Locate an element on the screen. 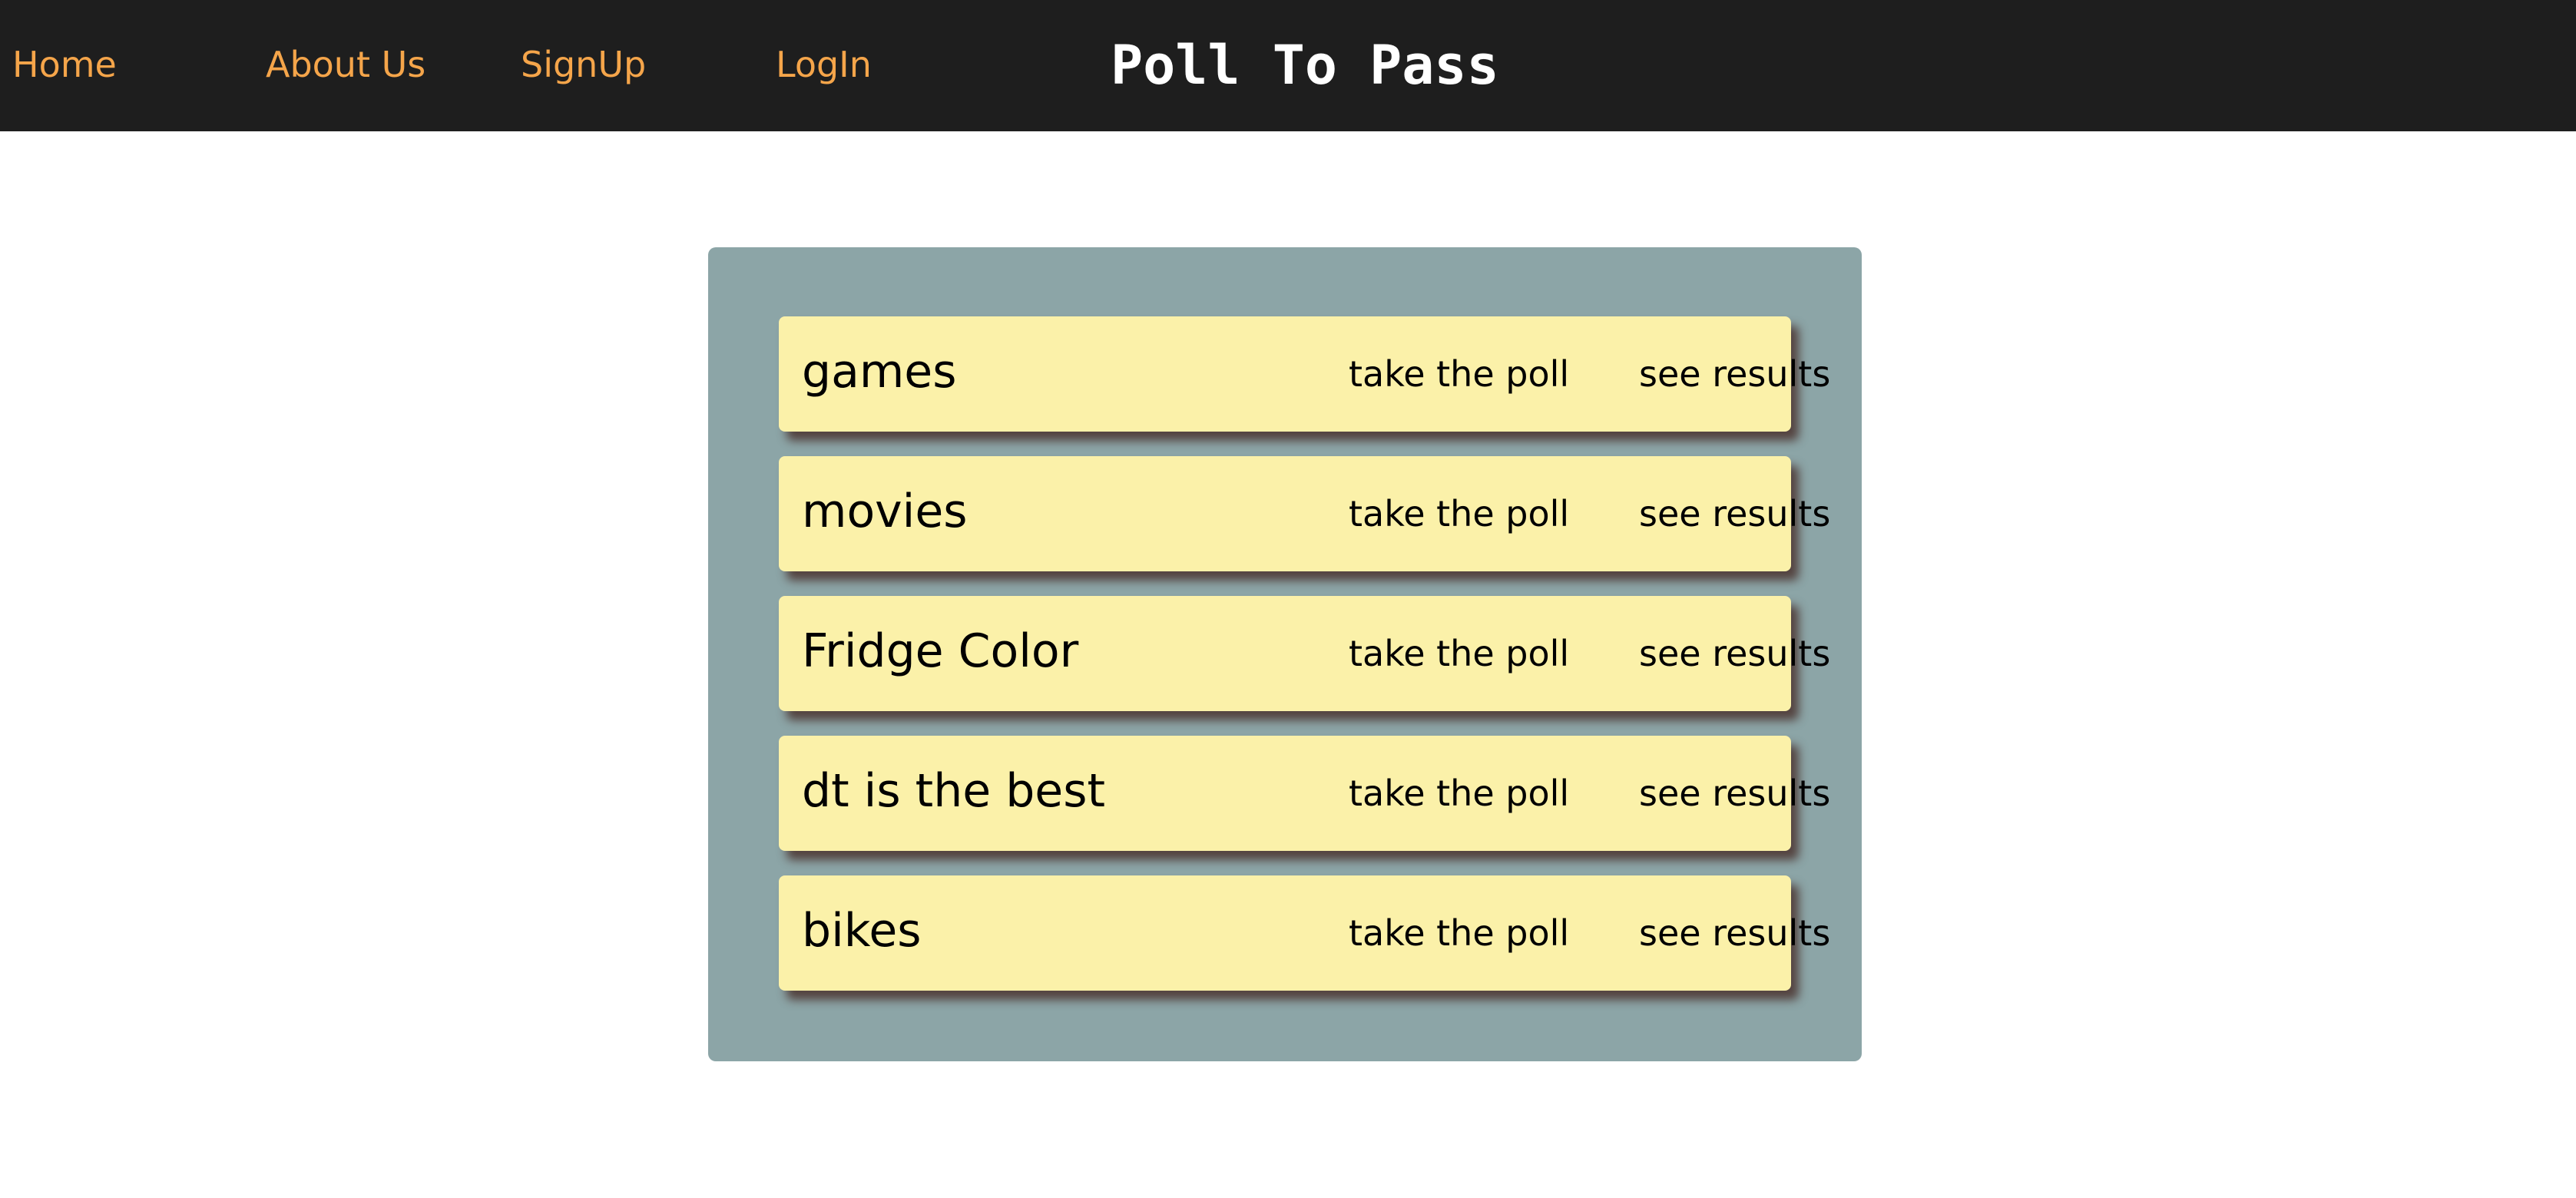  poll-name: bikes is located at coordinates (862, 931).